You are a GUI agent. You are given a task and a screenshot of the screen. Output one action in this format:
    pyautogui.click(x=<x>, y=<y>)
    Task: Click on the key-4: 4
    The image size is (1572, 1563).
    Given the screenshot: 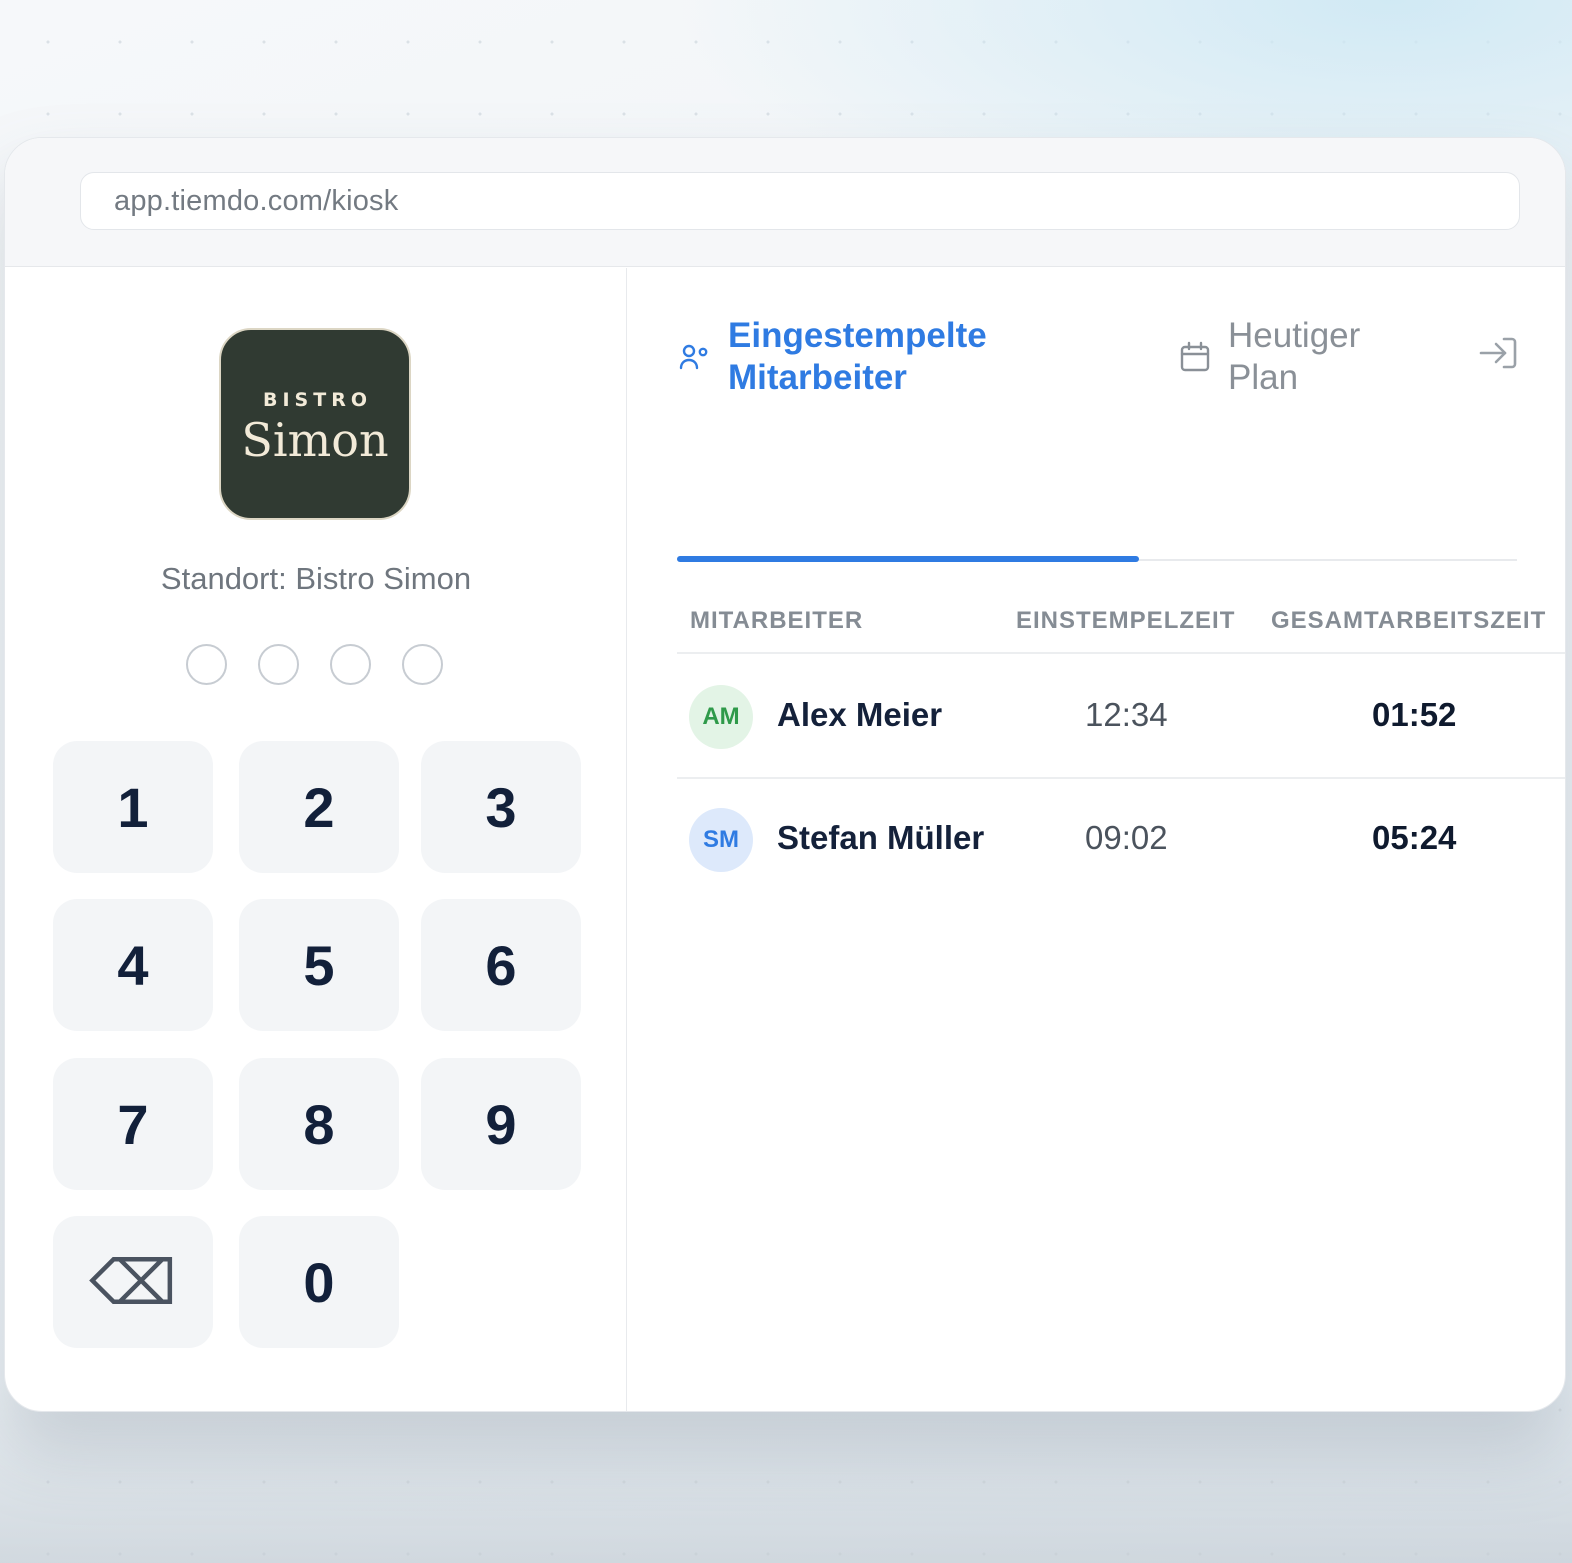 What is the action you would take?
    pyautogui.click(x=133, y=965)
    